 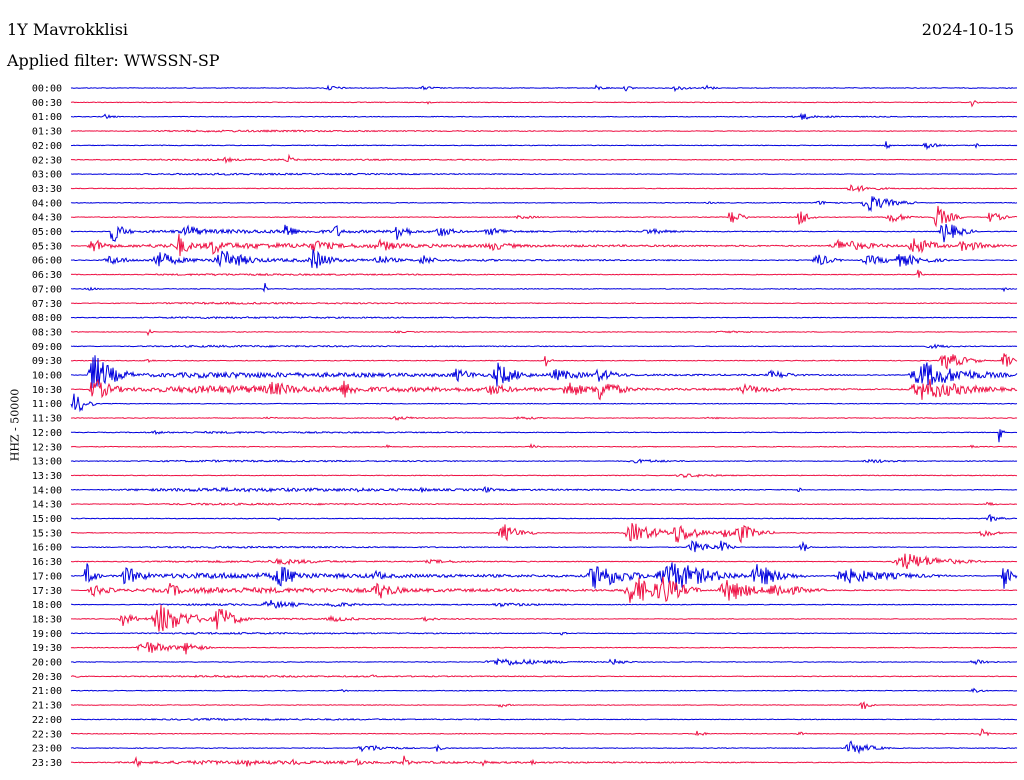 I want to click on time-tick-label: 21:00, so click(x=47, y=691).